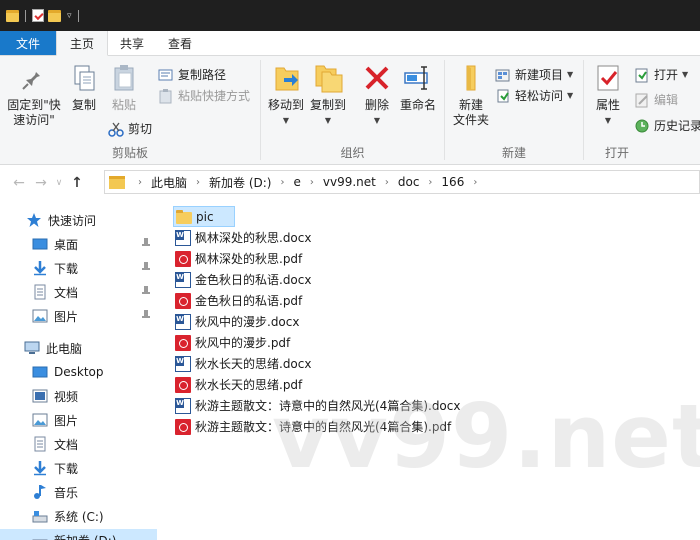 Image resolution: width=700 pixels, height=540 pixels. I want to click on breadcrumb-this-pc: 此电脑, so click(169, 182).